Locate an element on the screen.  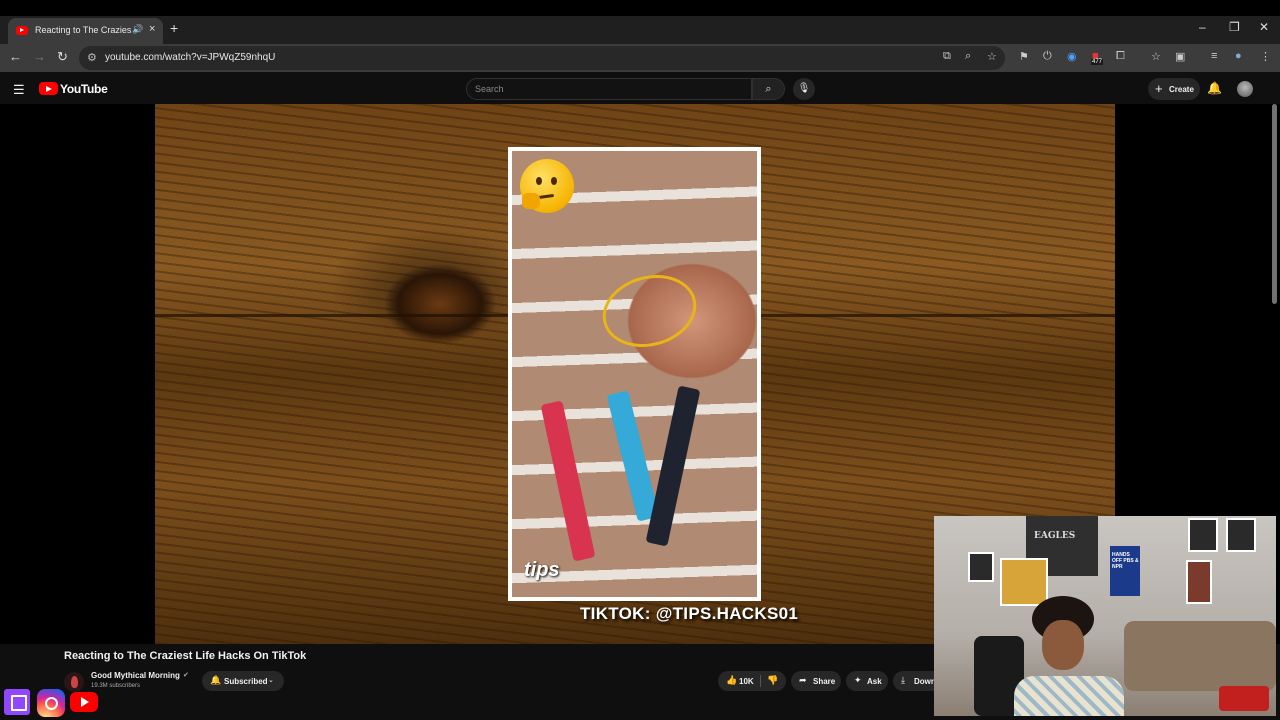
bell-icon: 🔔 is located at coordinates (216, 680).